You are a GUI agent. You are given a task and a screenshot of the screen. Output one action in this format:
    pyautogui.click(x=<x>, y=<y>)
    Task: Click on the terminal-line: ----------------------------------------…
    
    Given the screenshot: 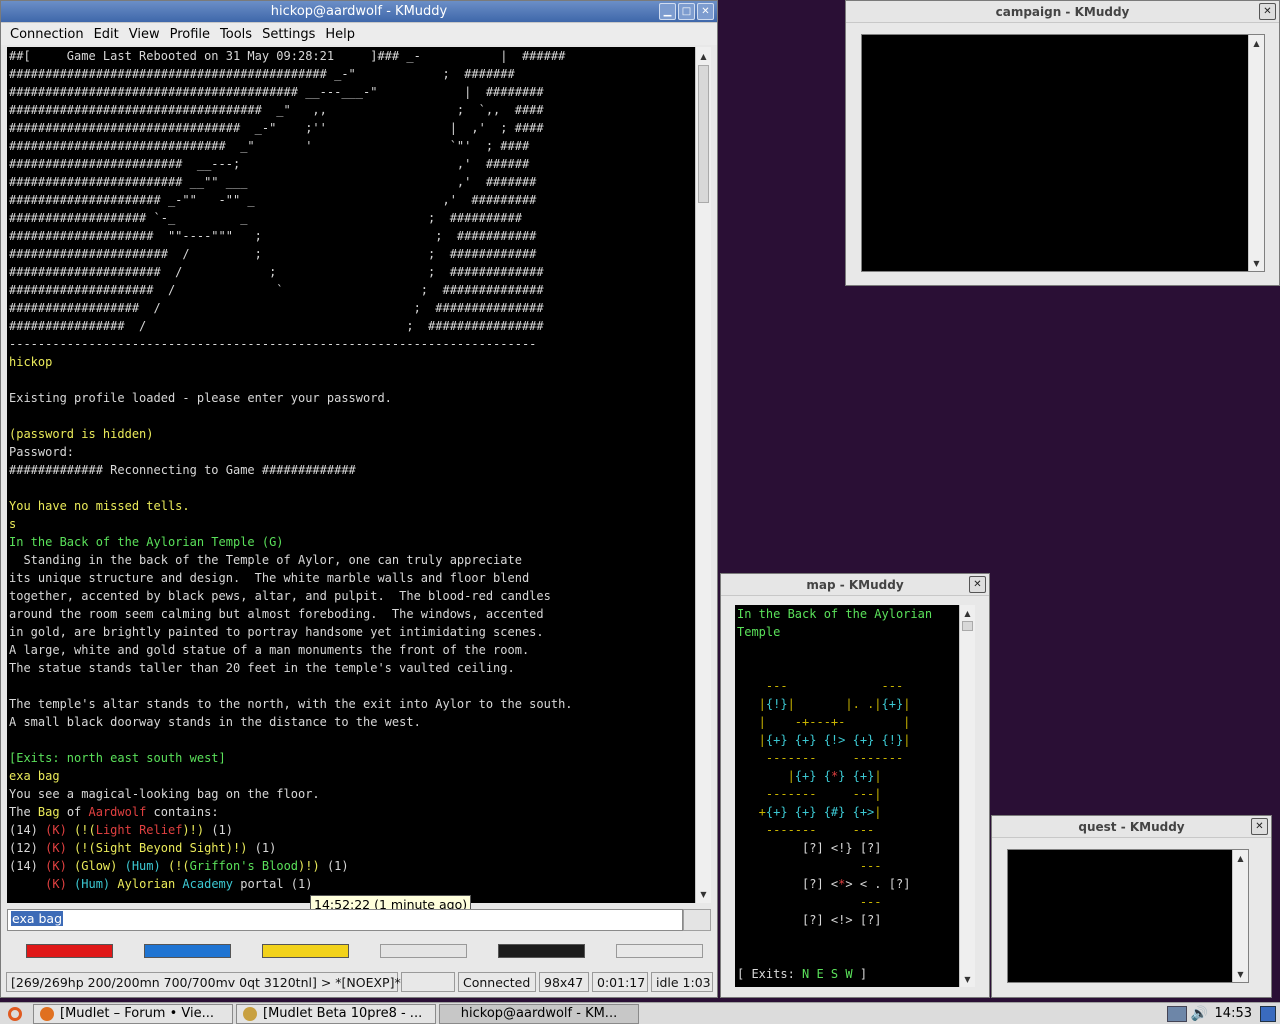 What is the action you would take?
    pyautogui.click(x=351, y=344)
    